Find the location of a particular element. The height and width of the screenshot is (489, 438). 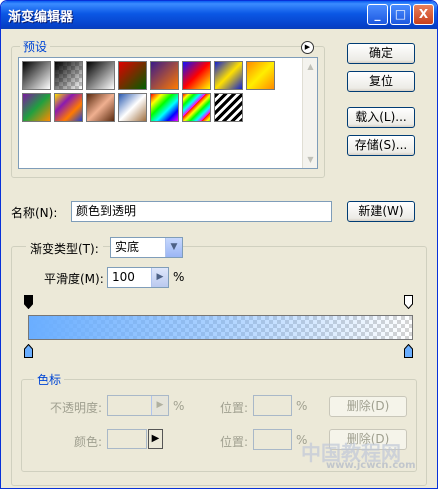

color-stop-end is located at coordinates (408, 351).